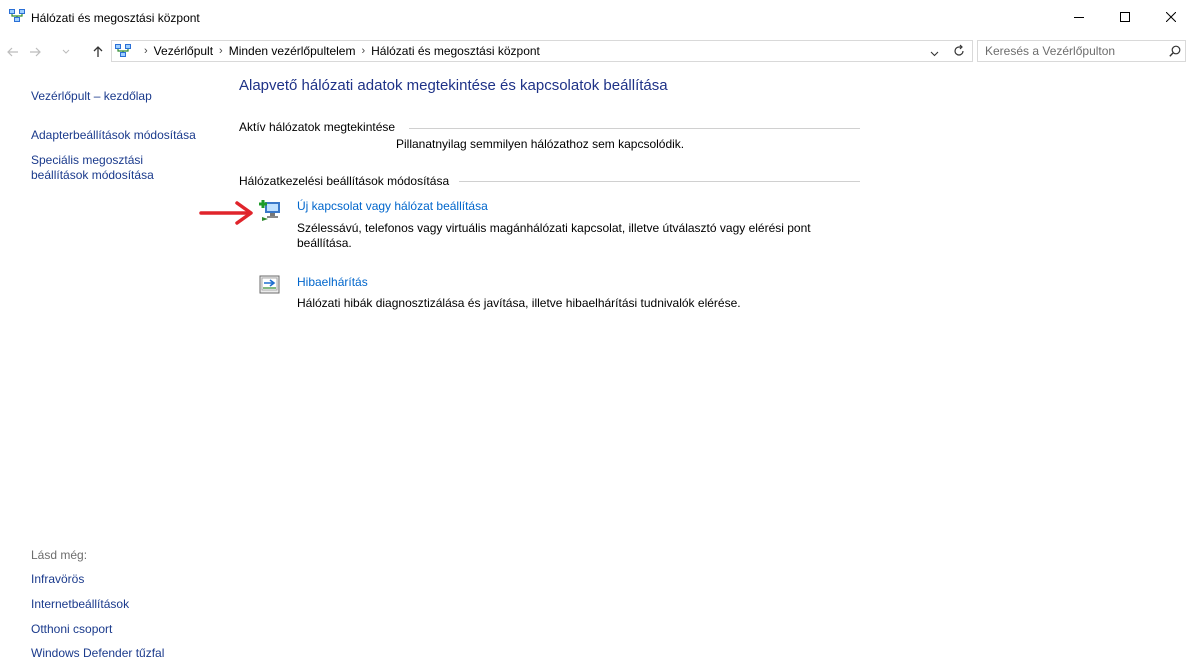 This screenshot has width=1190, height=662. What do you see at coordinates (71, 629) in the screenshot?
I see `see-also-homegroup: Otthoni csoport` at bounding box center [71, 629].